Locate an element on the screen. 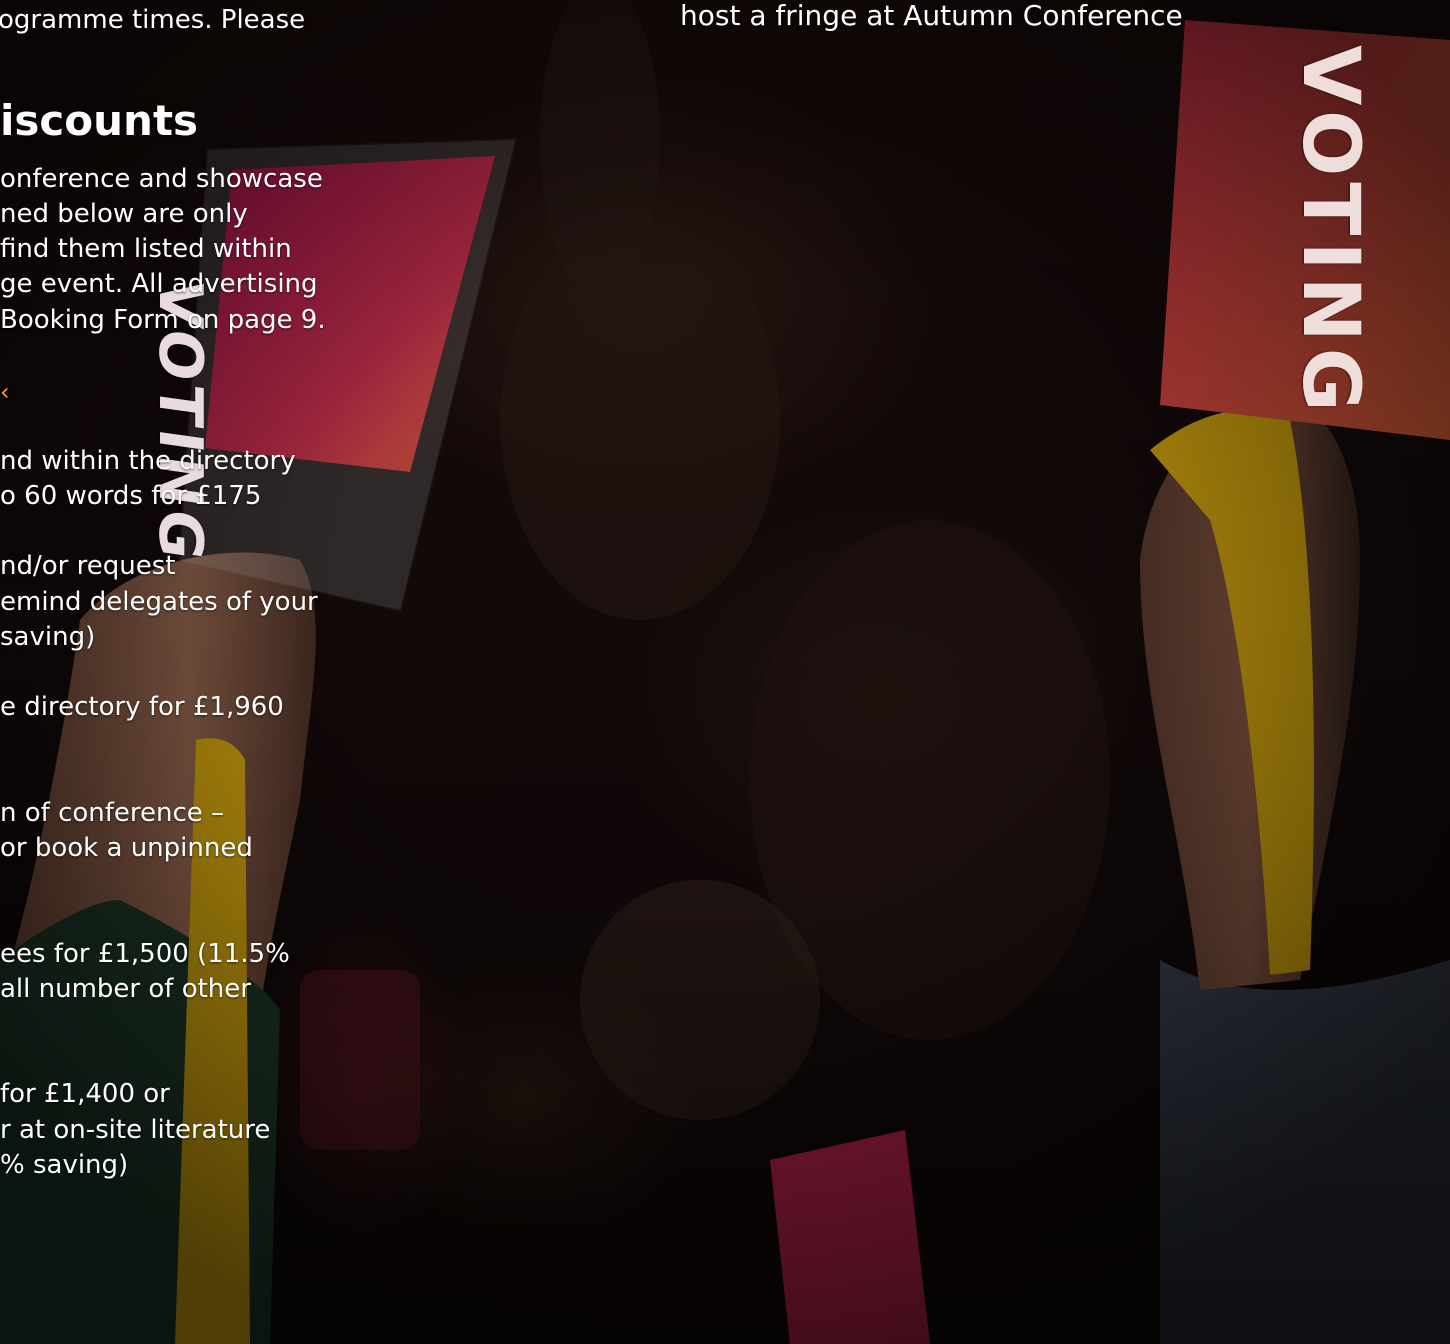 This screenshot has height=1344, width=1450. paragraph-line: Booking Form on page 9. is located at coordinates (163, 320).